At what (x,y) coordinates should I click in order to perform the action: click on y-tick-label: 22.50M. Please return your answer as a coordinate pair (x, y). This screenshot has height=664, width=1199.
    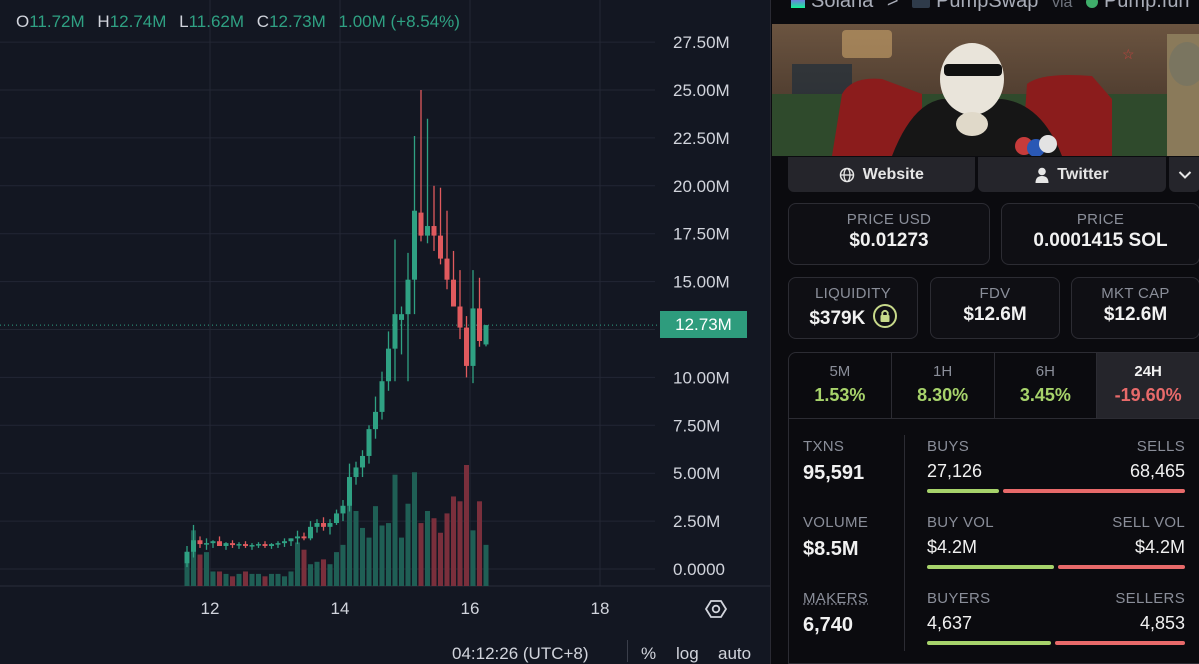
    Looking at the image, I should click on (701, 138).